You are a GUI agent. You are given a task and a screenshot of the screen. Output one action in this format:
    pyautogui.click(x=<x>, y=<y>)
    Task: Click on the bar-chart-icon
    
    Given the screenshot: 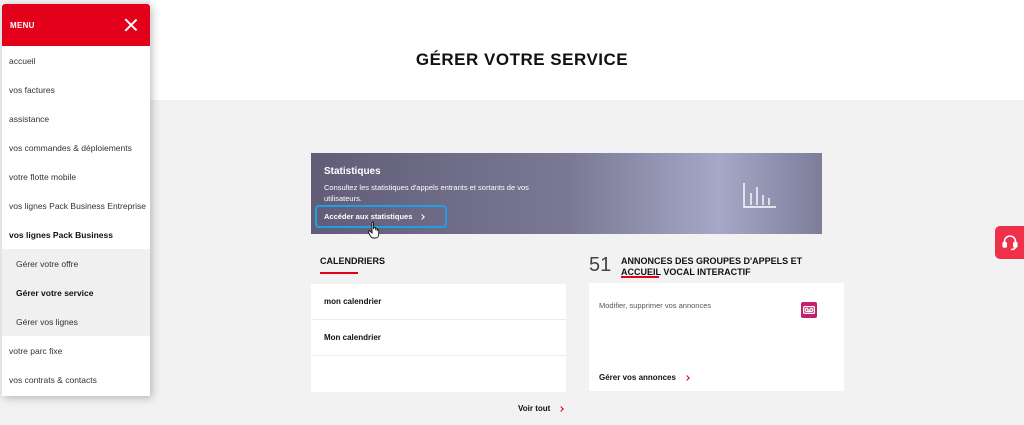 What is the action you would take?
    pyautogui.click(x=759, y=195)
    